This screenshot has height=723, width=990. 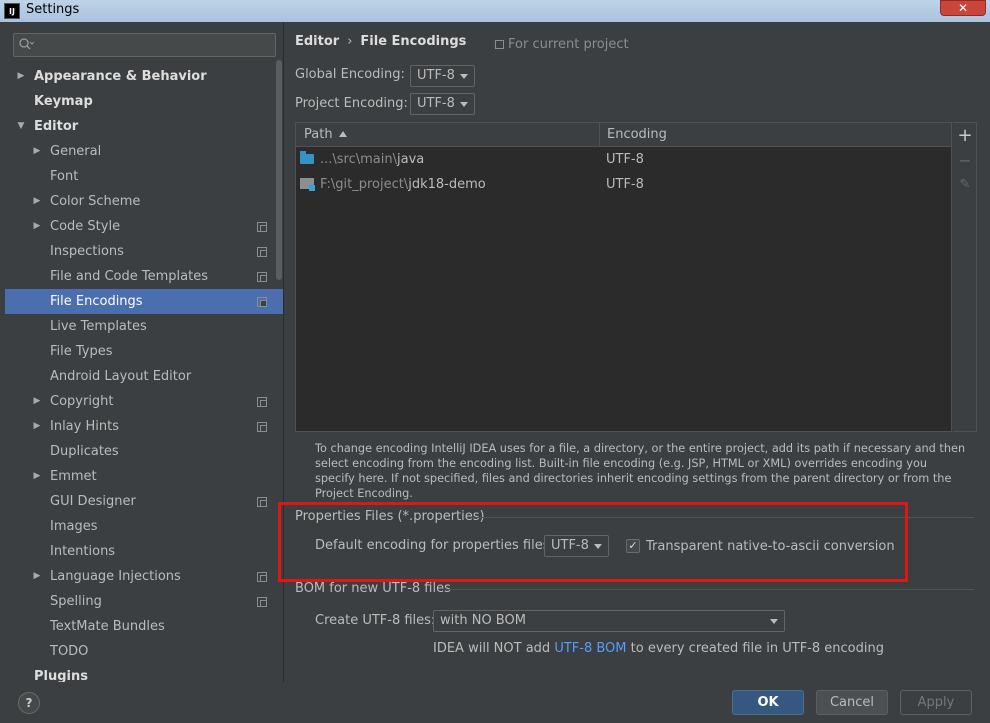 I want to click on sidebar-item-gui-designer: GUI Designer, so click(x=144, y=501).